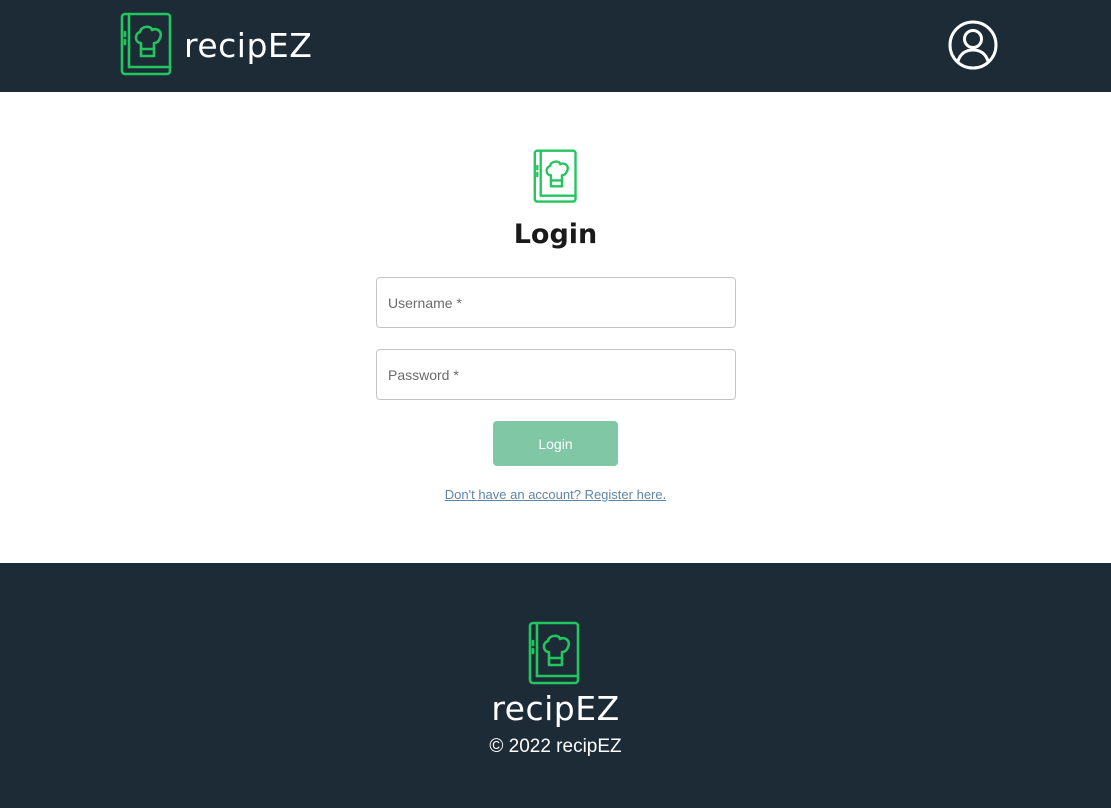 The width and height of the screenshot is (1111, 808). I want to click on password-field, so click(556, 374).